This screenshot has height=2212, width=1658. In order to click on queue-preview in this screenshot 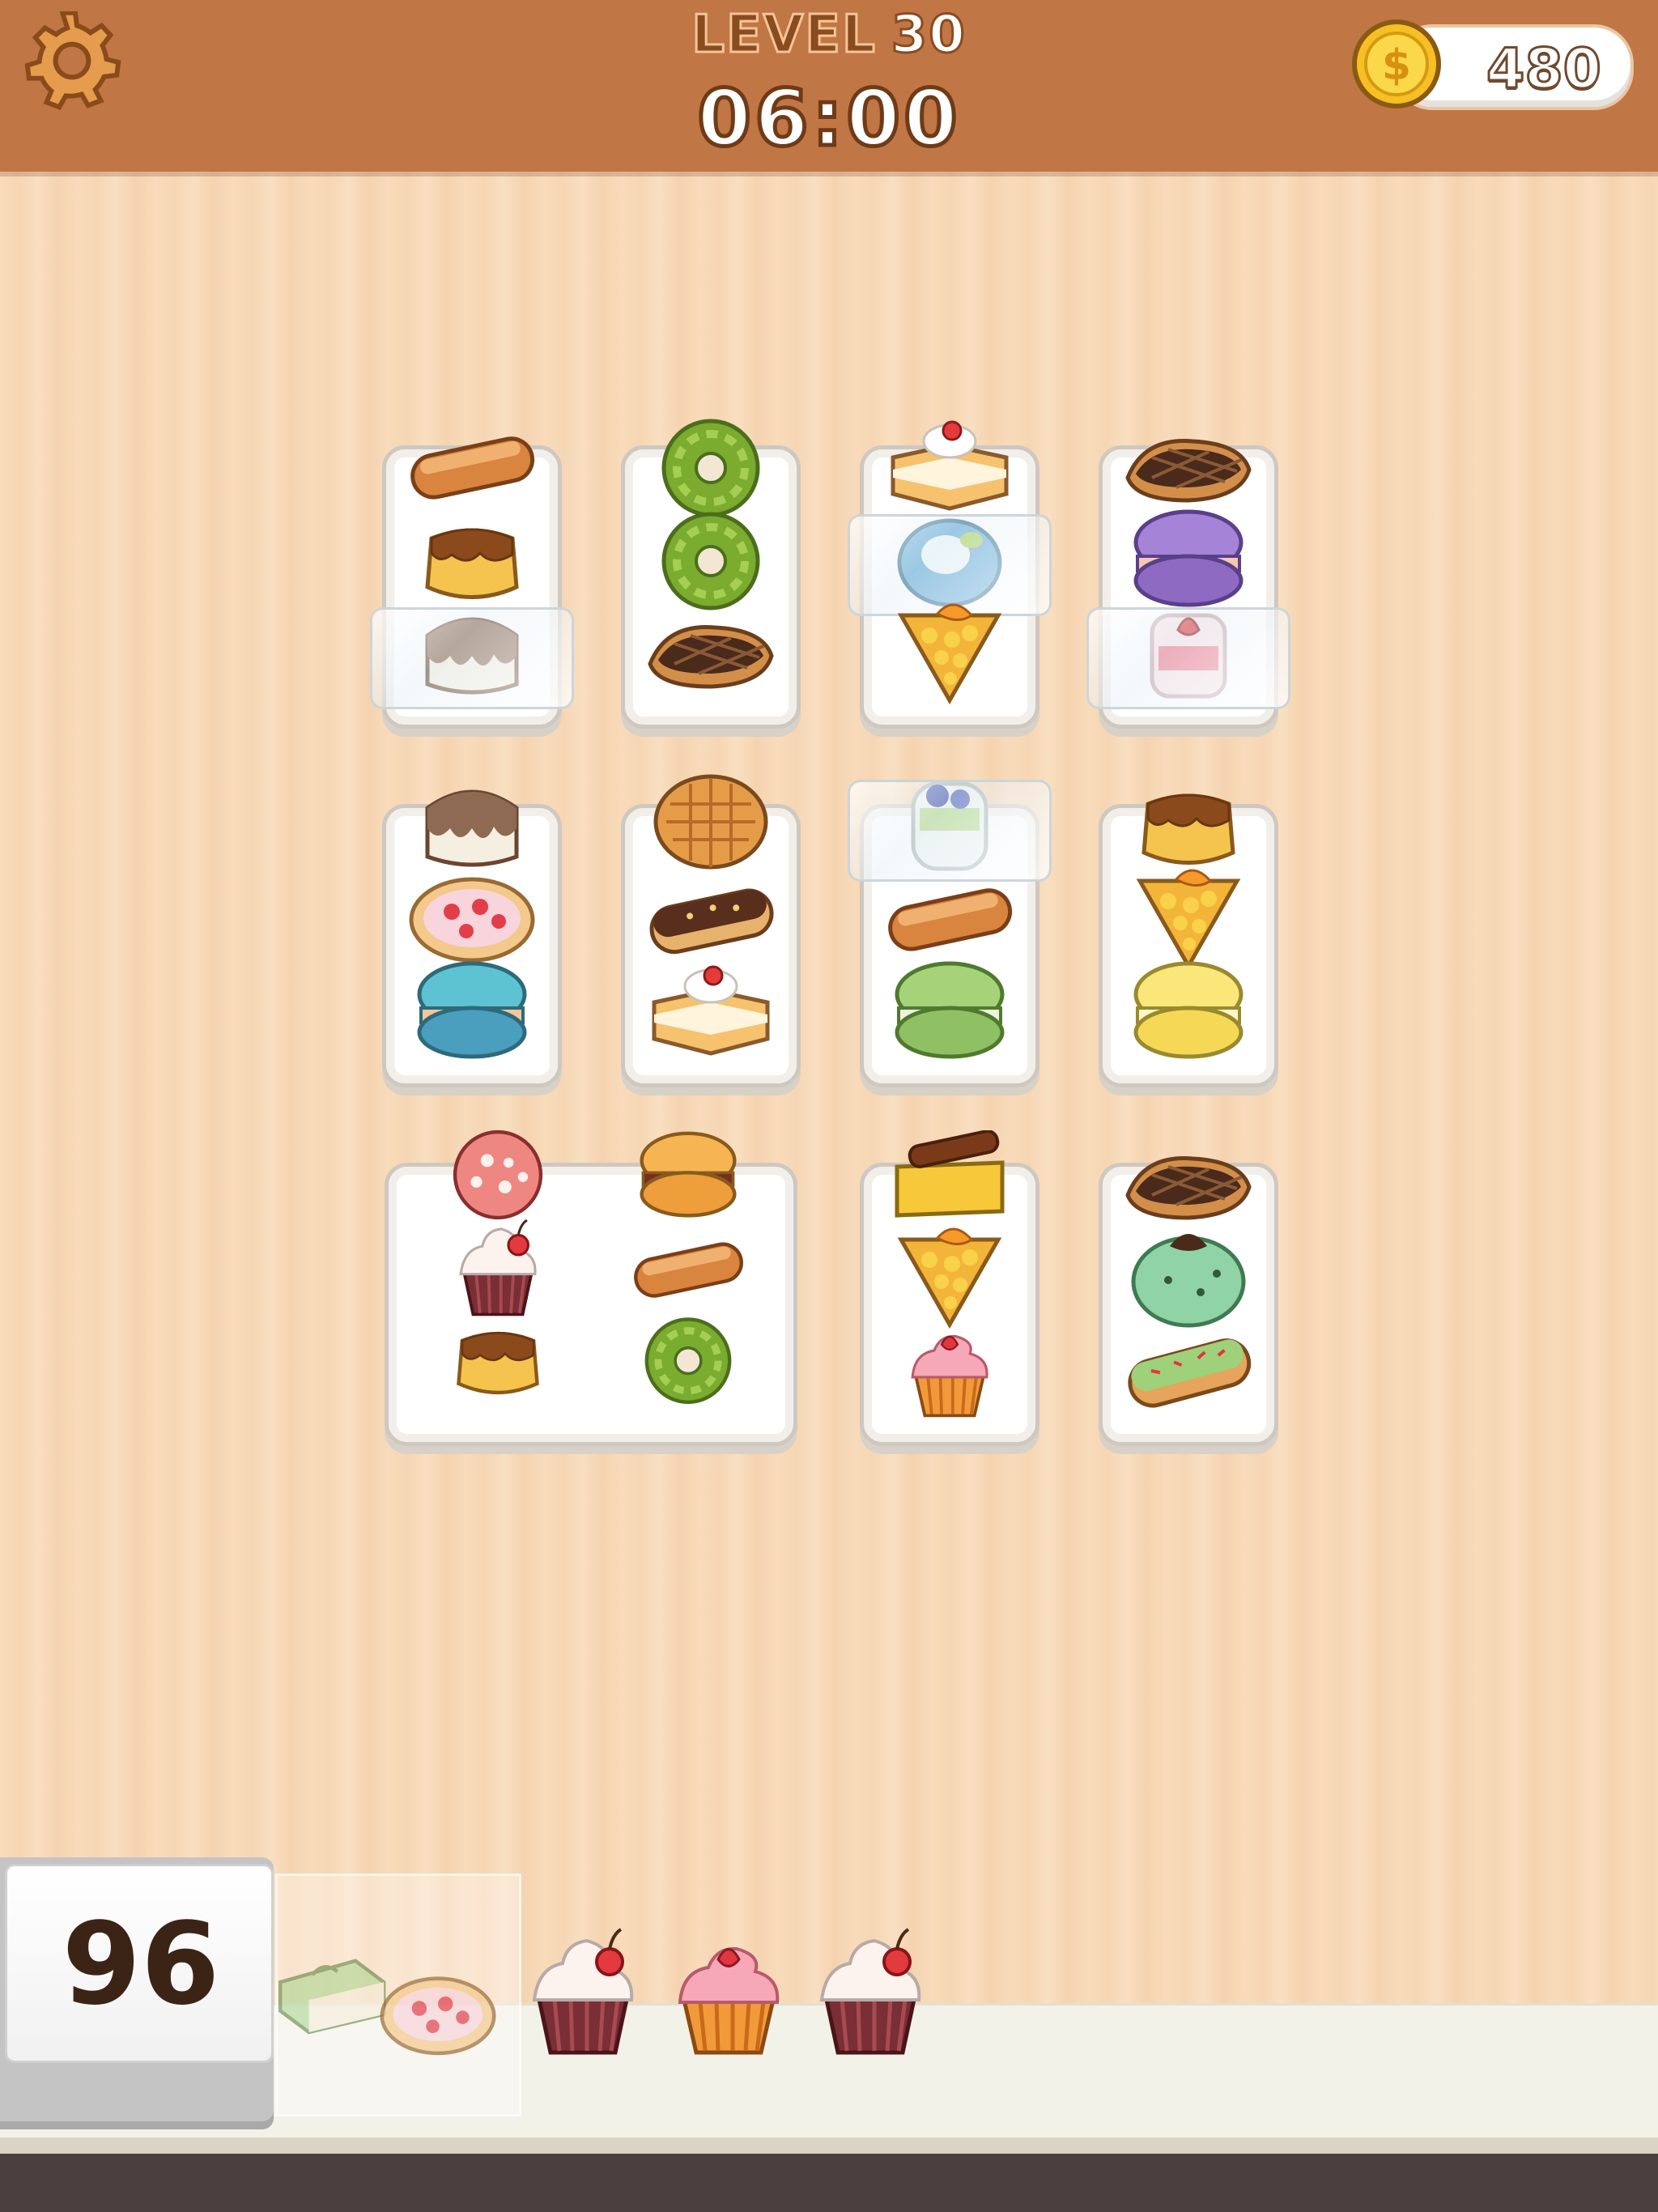, I will do `click(398, 1995)`.